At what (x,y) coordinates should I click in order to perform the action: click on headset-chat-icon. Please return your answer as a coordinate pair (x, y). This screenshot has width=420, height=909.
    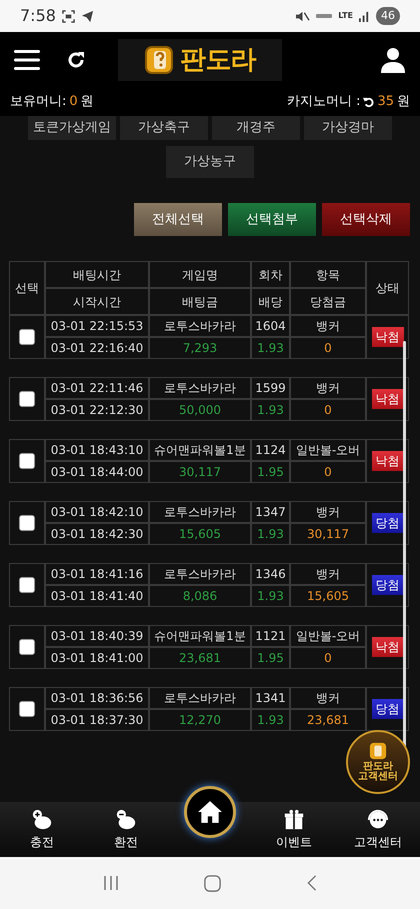
    Looking at the image, I should click on (378, 819).